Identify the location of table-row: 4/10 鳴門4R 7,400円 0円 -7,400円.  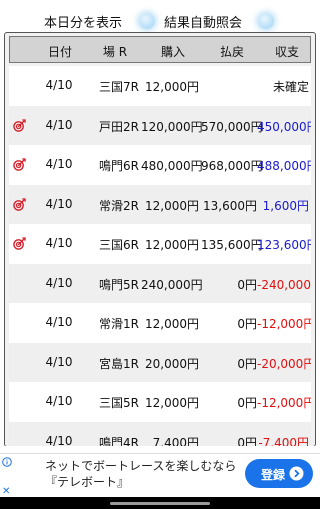
(160, 434).